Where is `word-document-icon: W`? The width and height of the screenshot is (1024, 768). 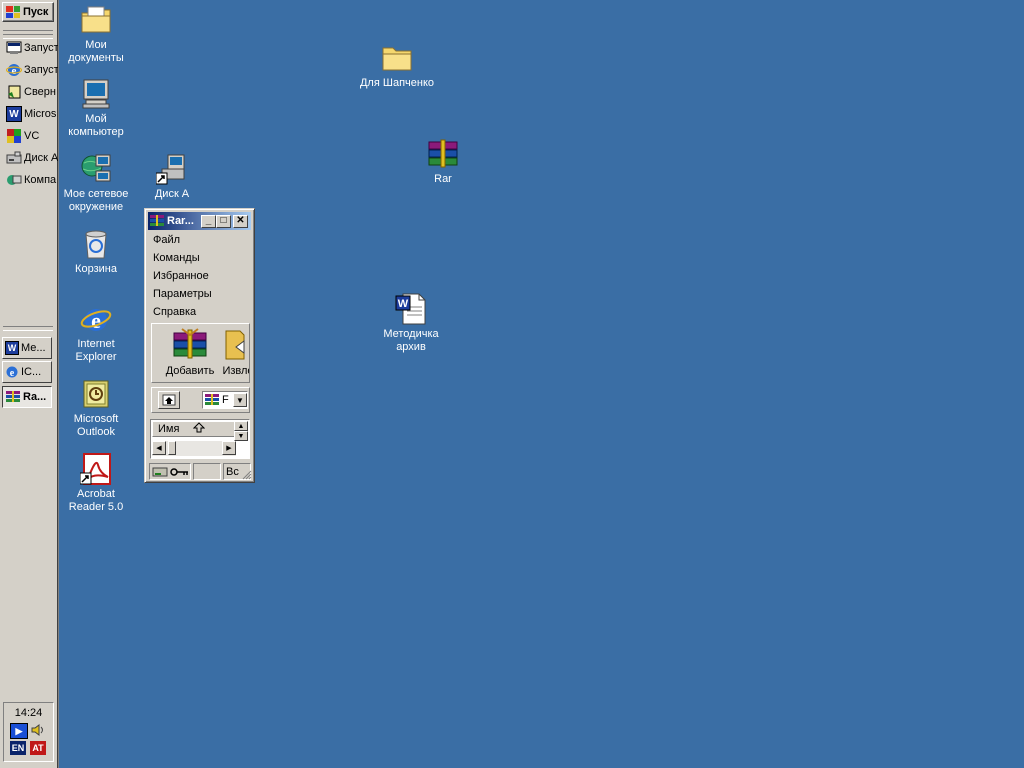 word-document-icon: W is located at coordinates (411, 309).